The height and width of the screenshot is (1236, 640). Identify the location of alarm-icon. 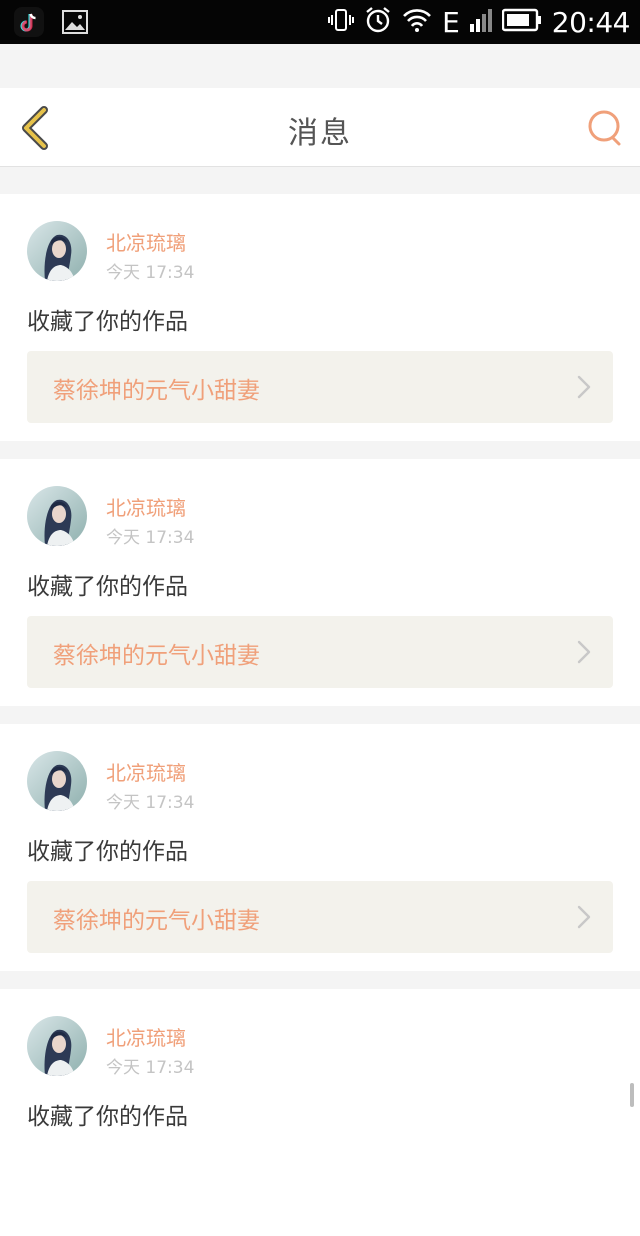
(378, 22).